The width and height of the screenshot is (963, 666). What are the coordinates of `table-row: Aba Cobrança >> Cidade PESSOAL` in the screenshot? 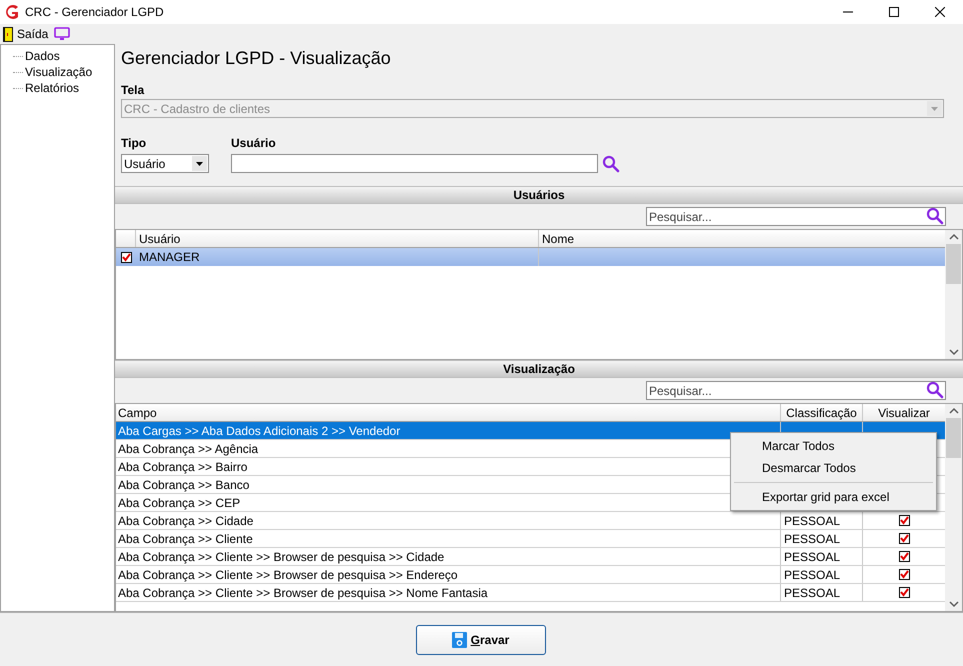 It's located at (530, 521).